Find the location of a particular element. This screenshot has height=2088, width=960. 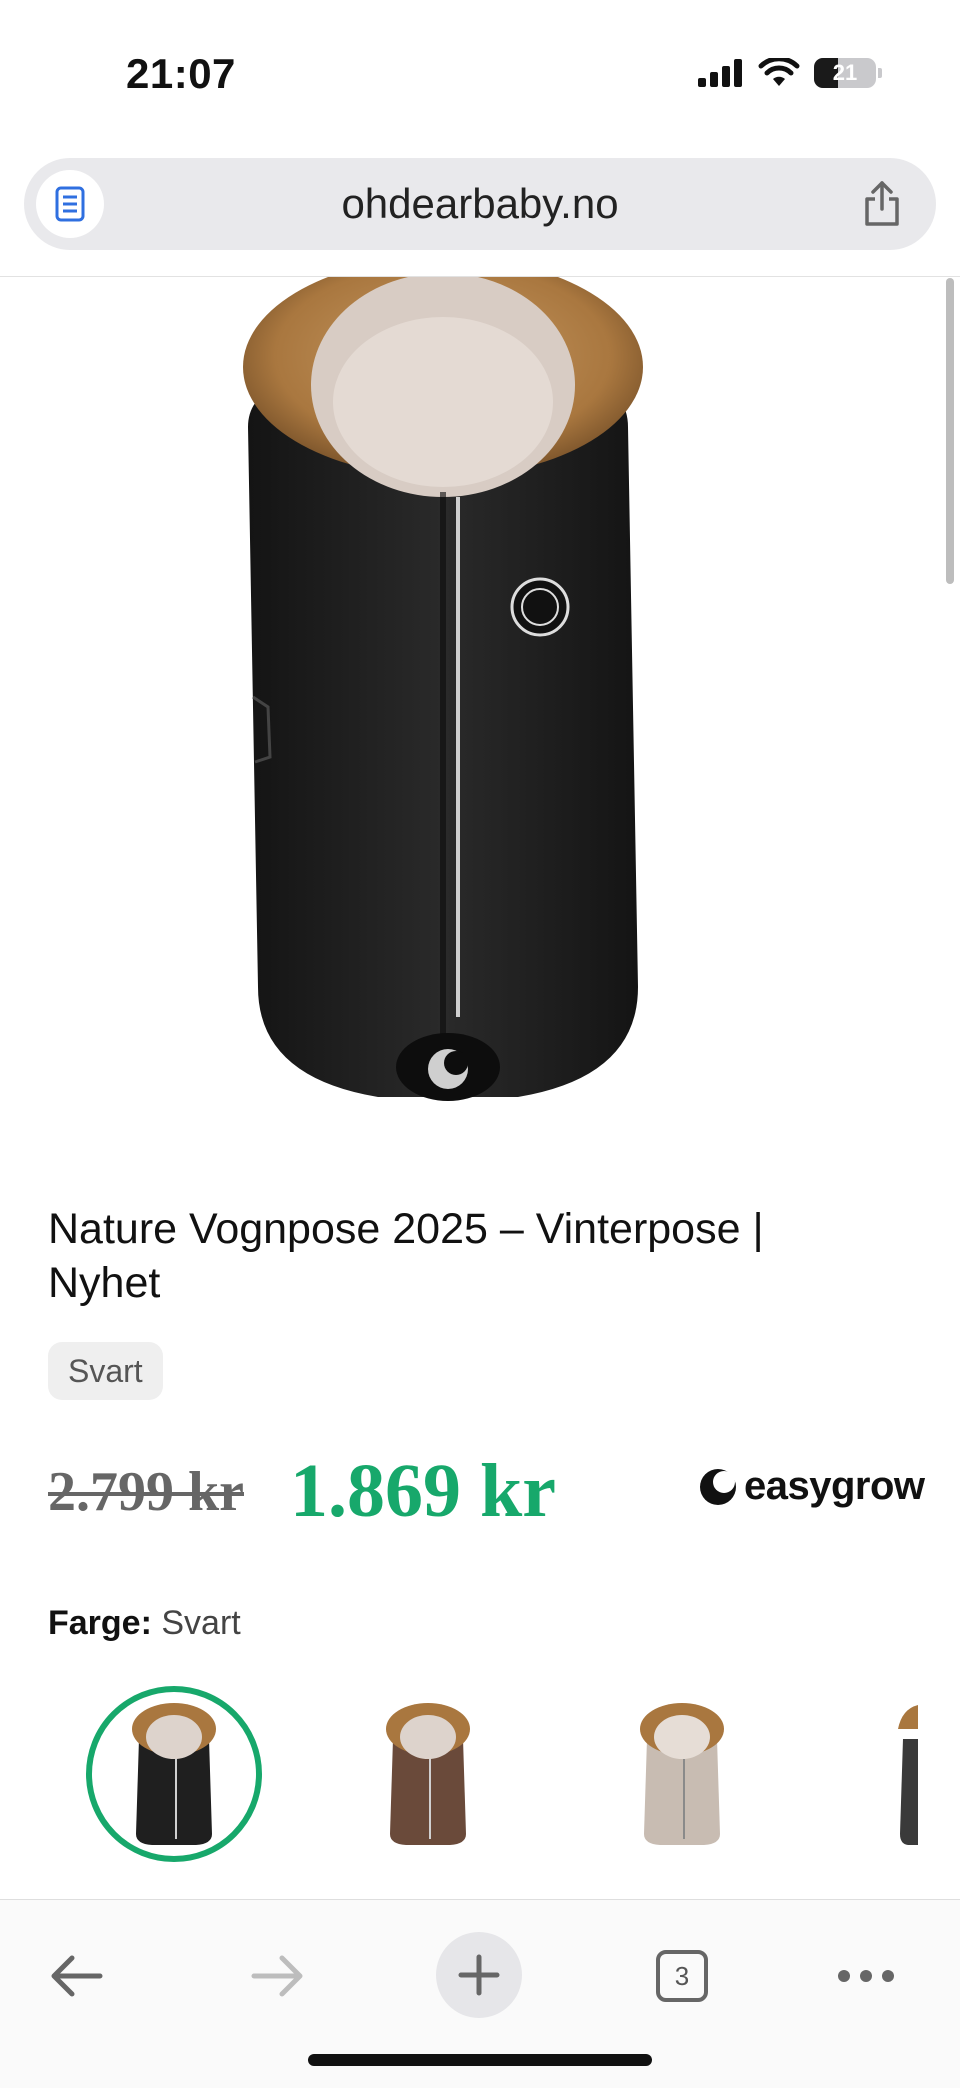

address-bar: ohdearbaby.no is located at coordinates (480, 204).